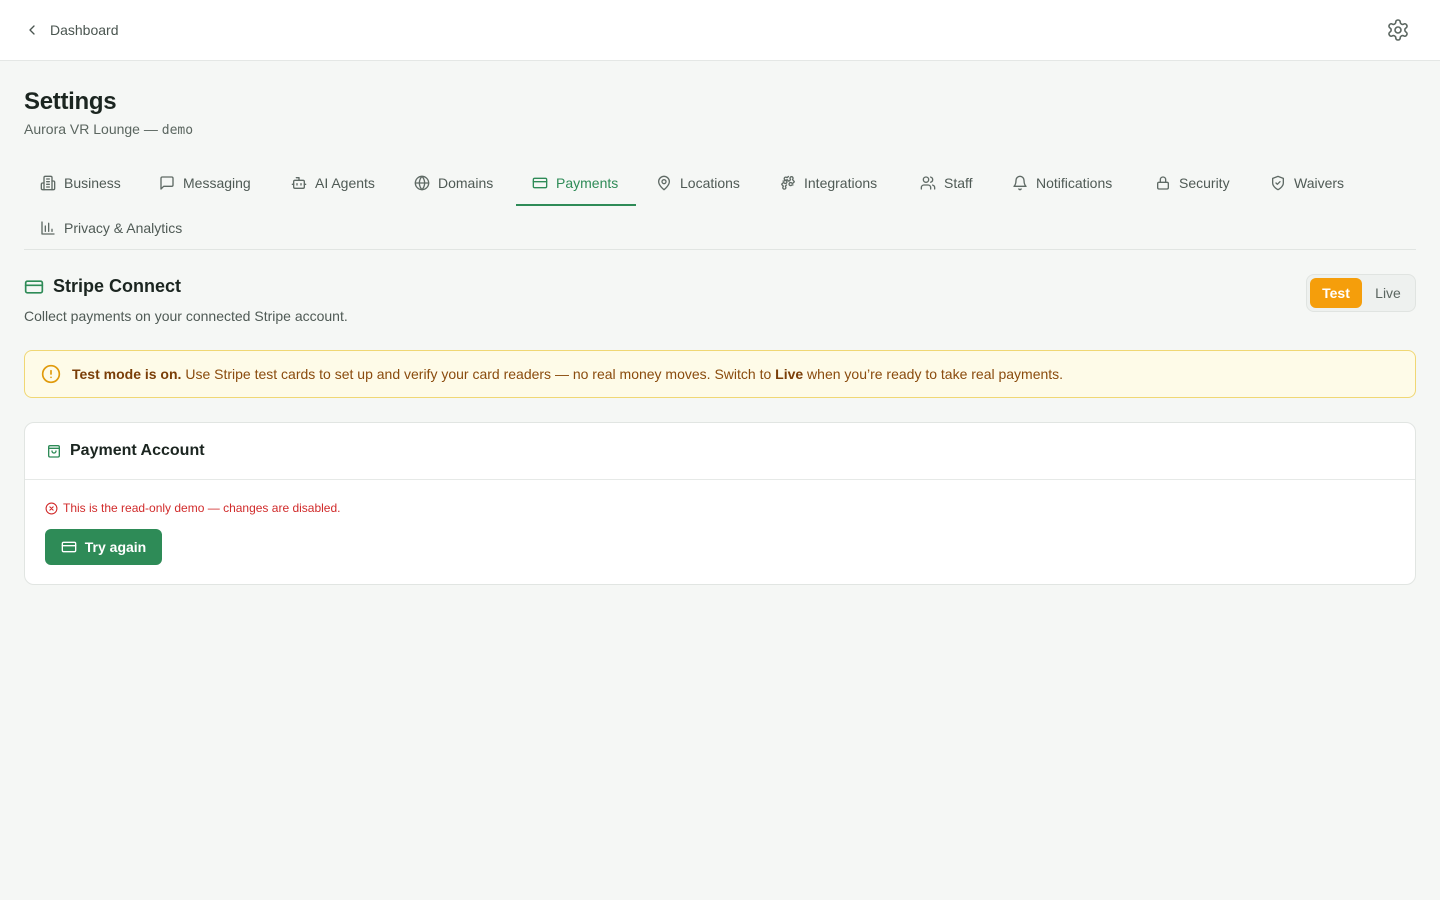 This screenshot has width=1440, height=900. I want to click on tab-integrations: Integrations, so click(828, 183).